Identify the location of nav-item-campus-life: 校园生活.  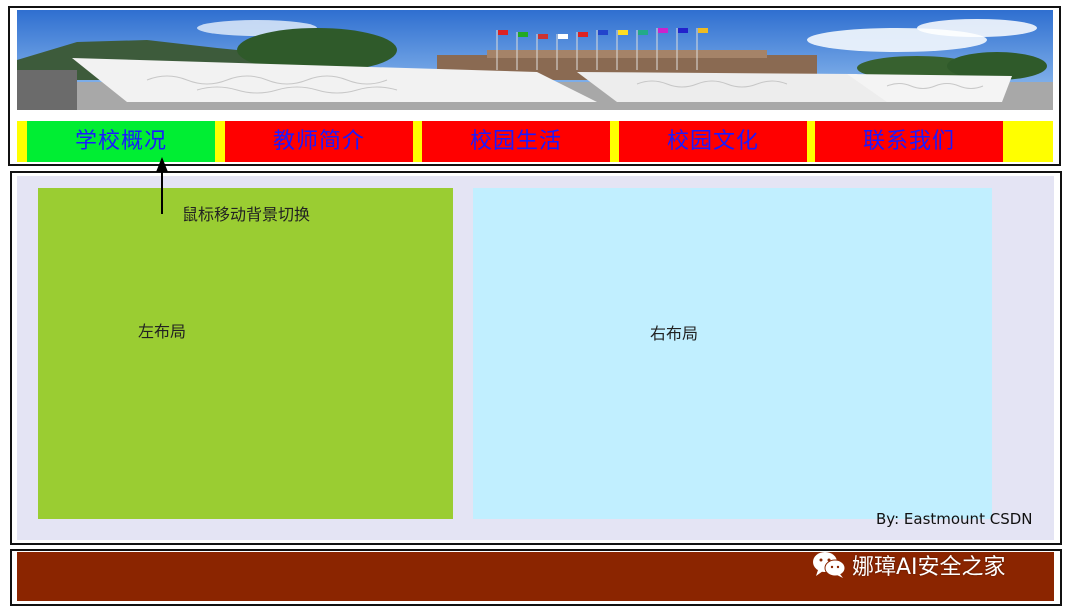
(516, 141).